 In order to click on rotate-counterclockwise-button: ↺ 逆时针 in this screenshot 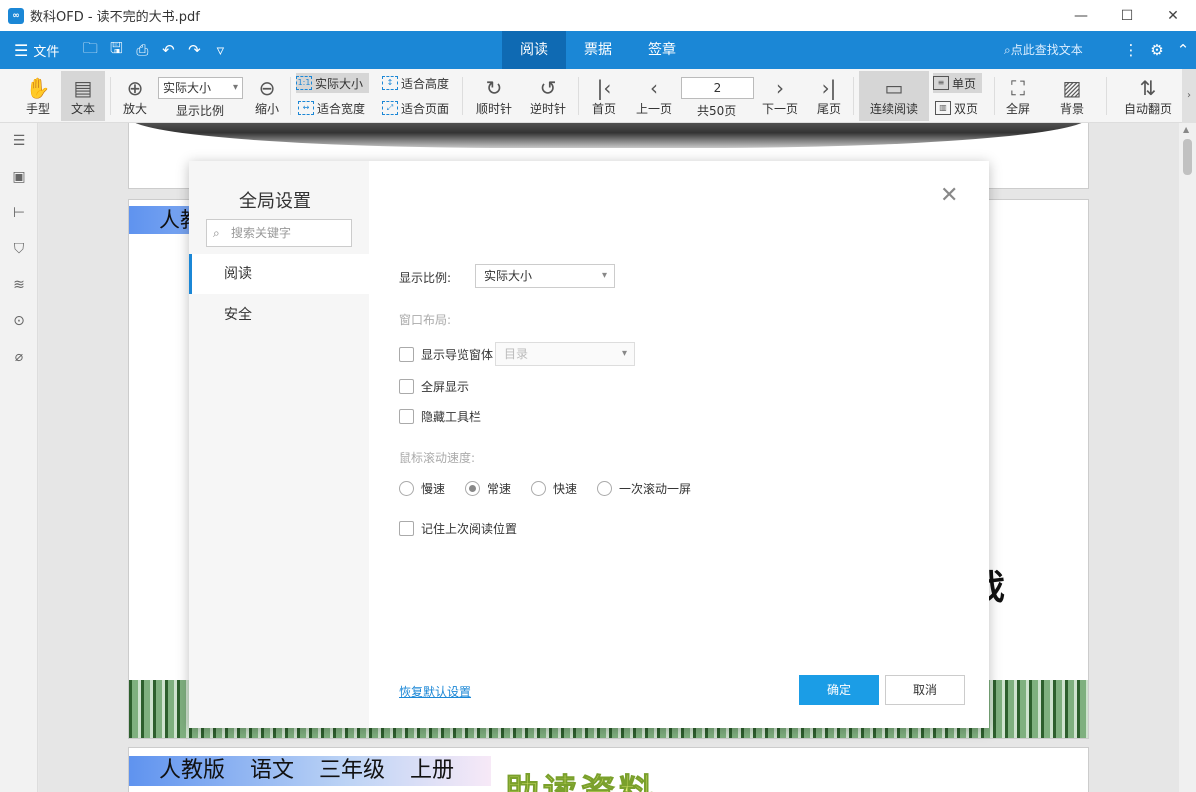, I will do `click(548, 96)`.